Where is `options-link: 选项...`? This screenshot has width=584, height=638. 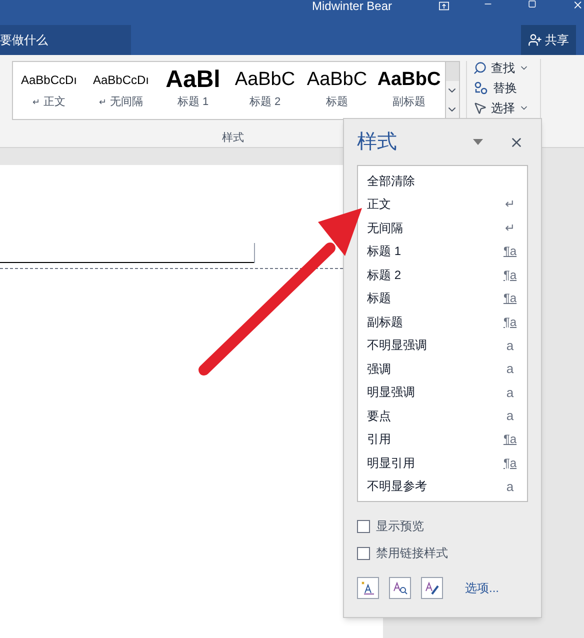 options-link: 选项... is located at coordinates (482, 588).